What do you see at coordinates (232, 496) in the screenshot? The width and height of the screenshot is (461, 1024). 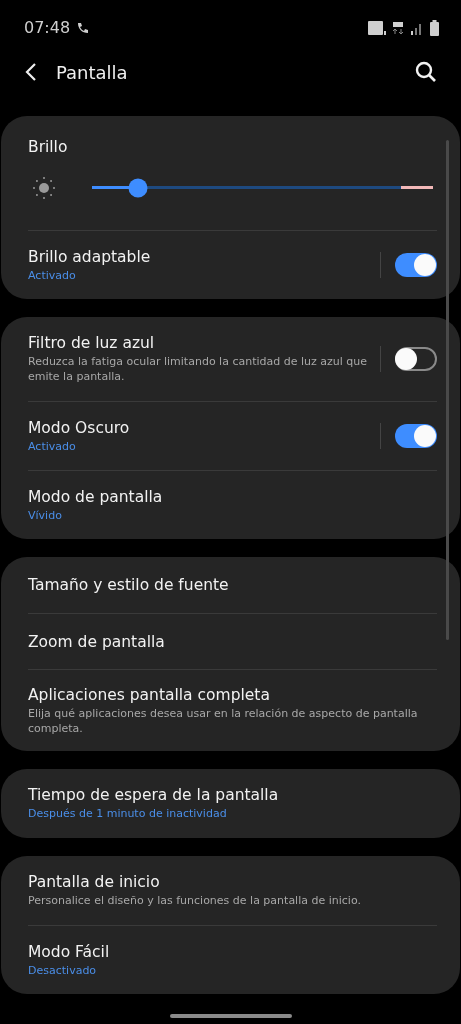 I see `setting-title: Modo de pantalla` at bounding box center [232, 496].